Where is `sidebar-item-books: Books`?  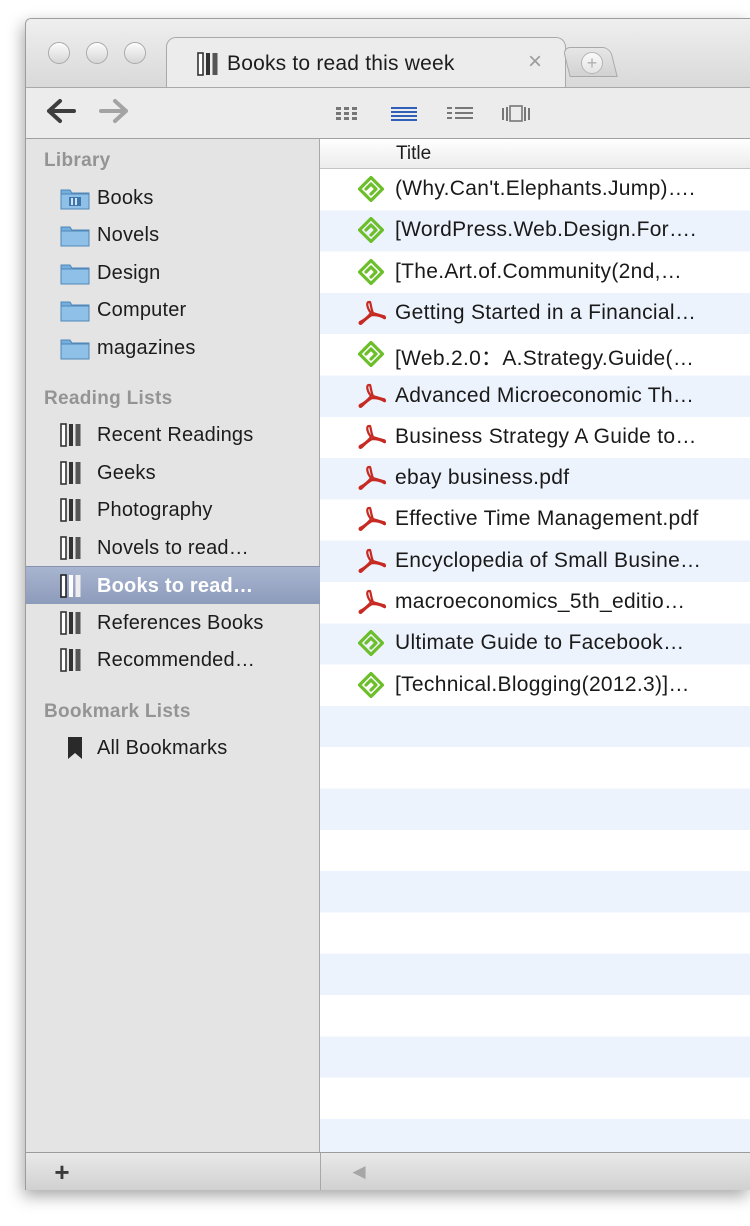 sidebar-item-books: Books is located at coordinates (173, 198).